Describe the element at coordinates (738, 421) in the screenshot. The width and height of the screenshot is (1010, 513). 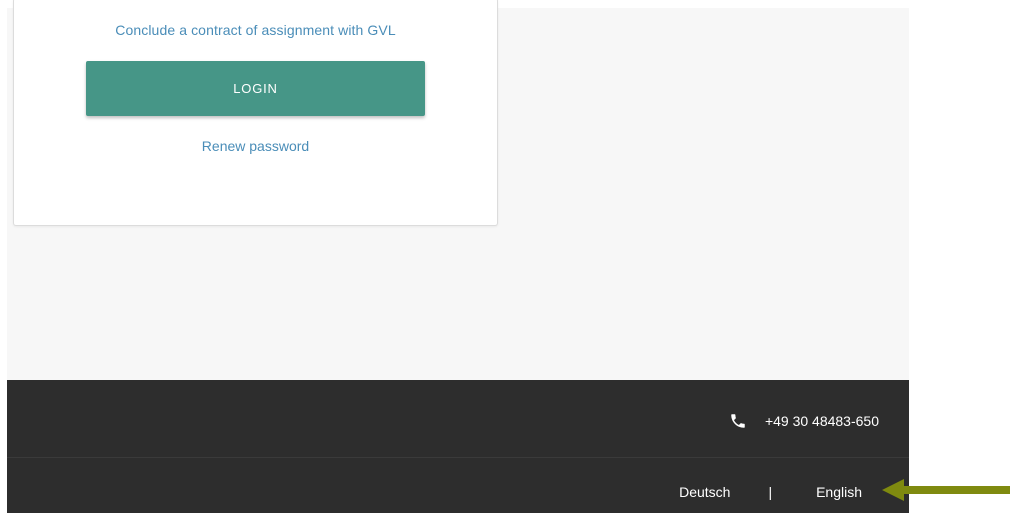
I see `phone-icon` at that location.